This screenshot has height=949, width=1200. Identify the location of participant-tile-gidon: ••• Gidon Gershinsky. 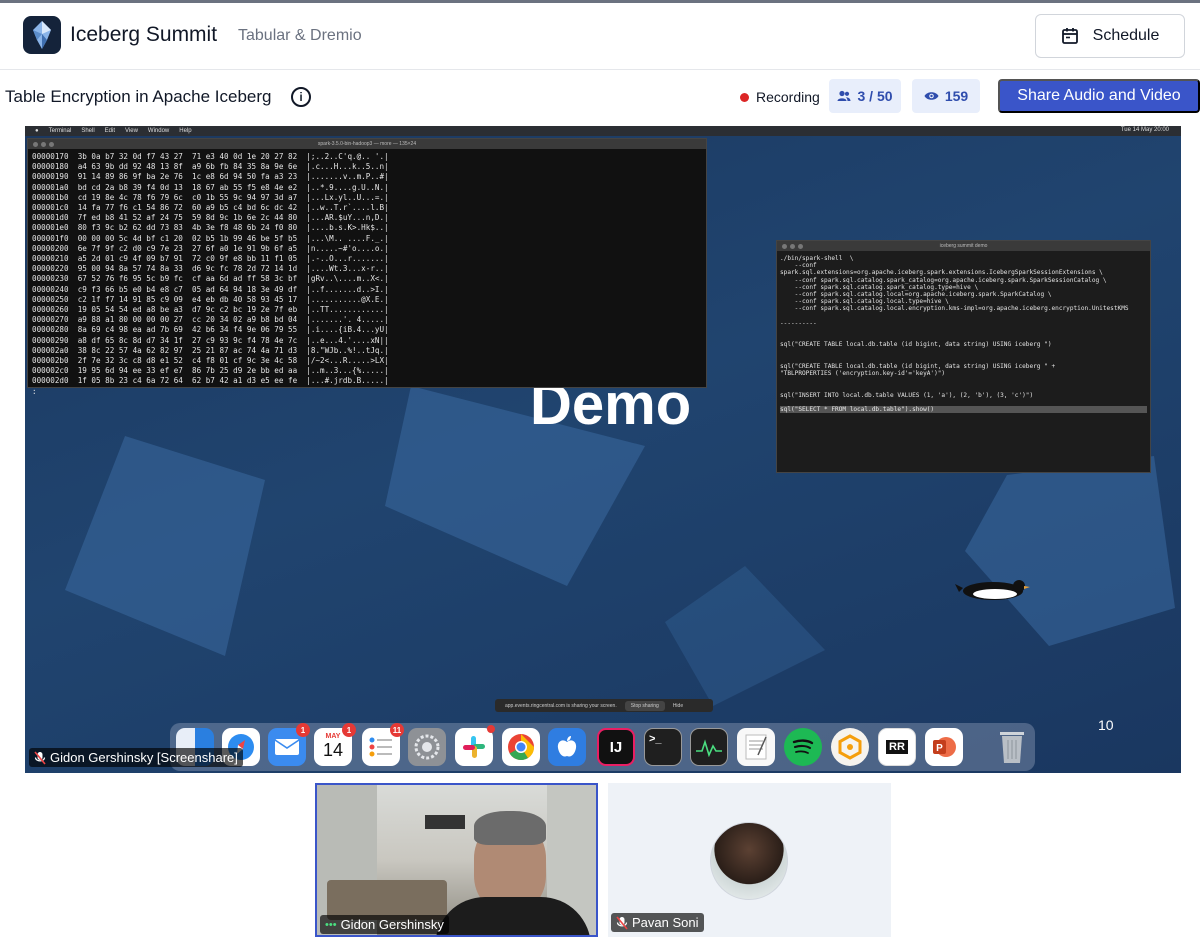
(456, 860).